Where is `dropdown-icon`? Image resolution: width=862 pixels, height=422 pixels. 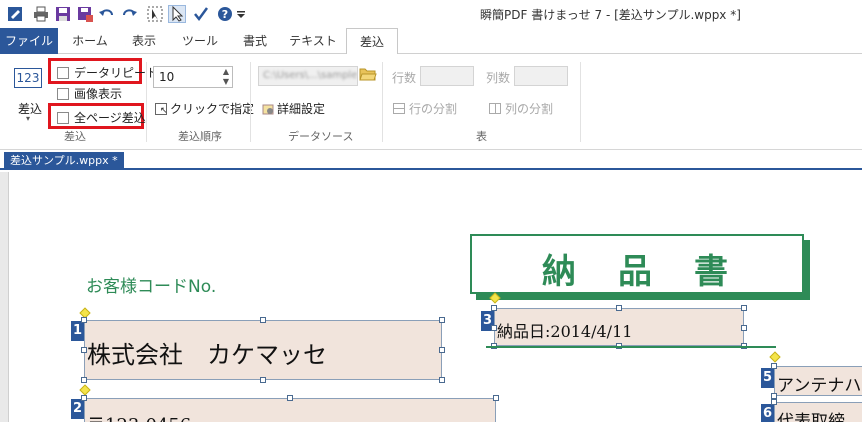
dropdown-icon is located at coordinates (241, 14).